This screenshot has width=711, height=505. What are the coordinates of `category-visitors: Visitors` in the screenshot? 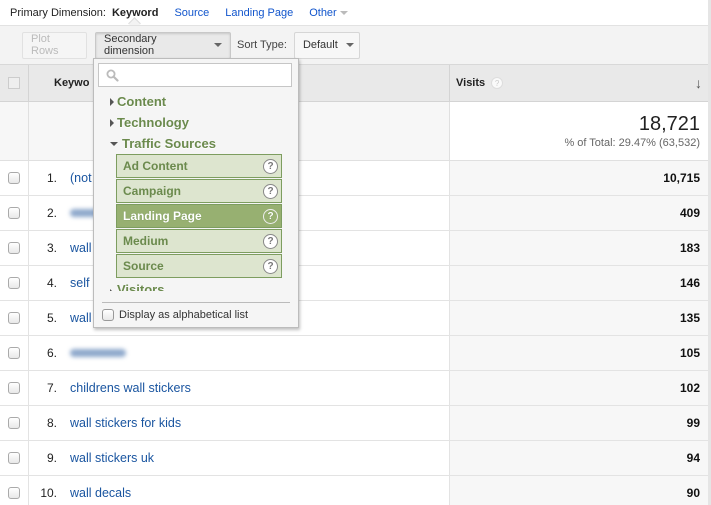 It's located at (196, 285).